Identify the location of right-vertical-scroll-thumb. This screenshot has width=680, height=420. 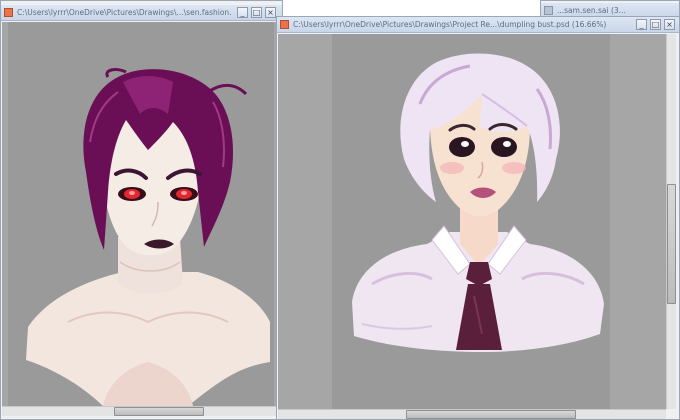
(671, 244).